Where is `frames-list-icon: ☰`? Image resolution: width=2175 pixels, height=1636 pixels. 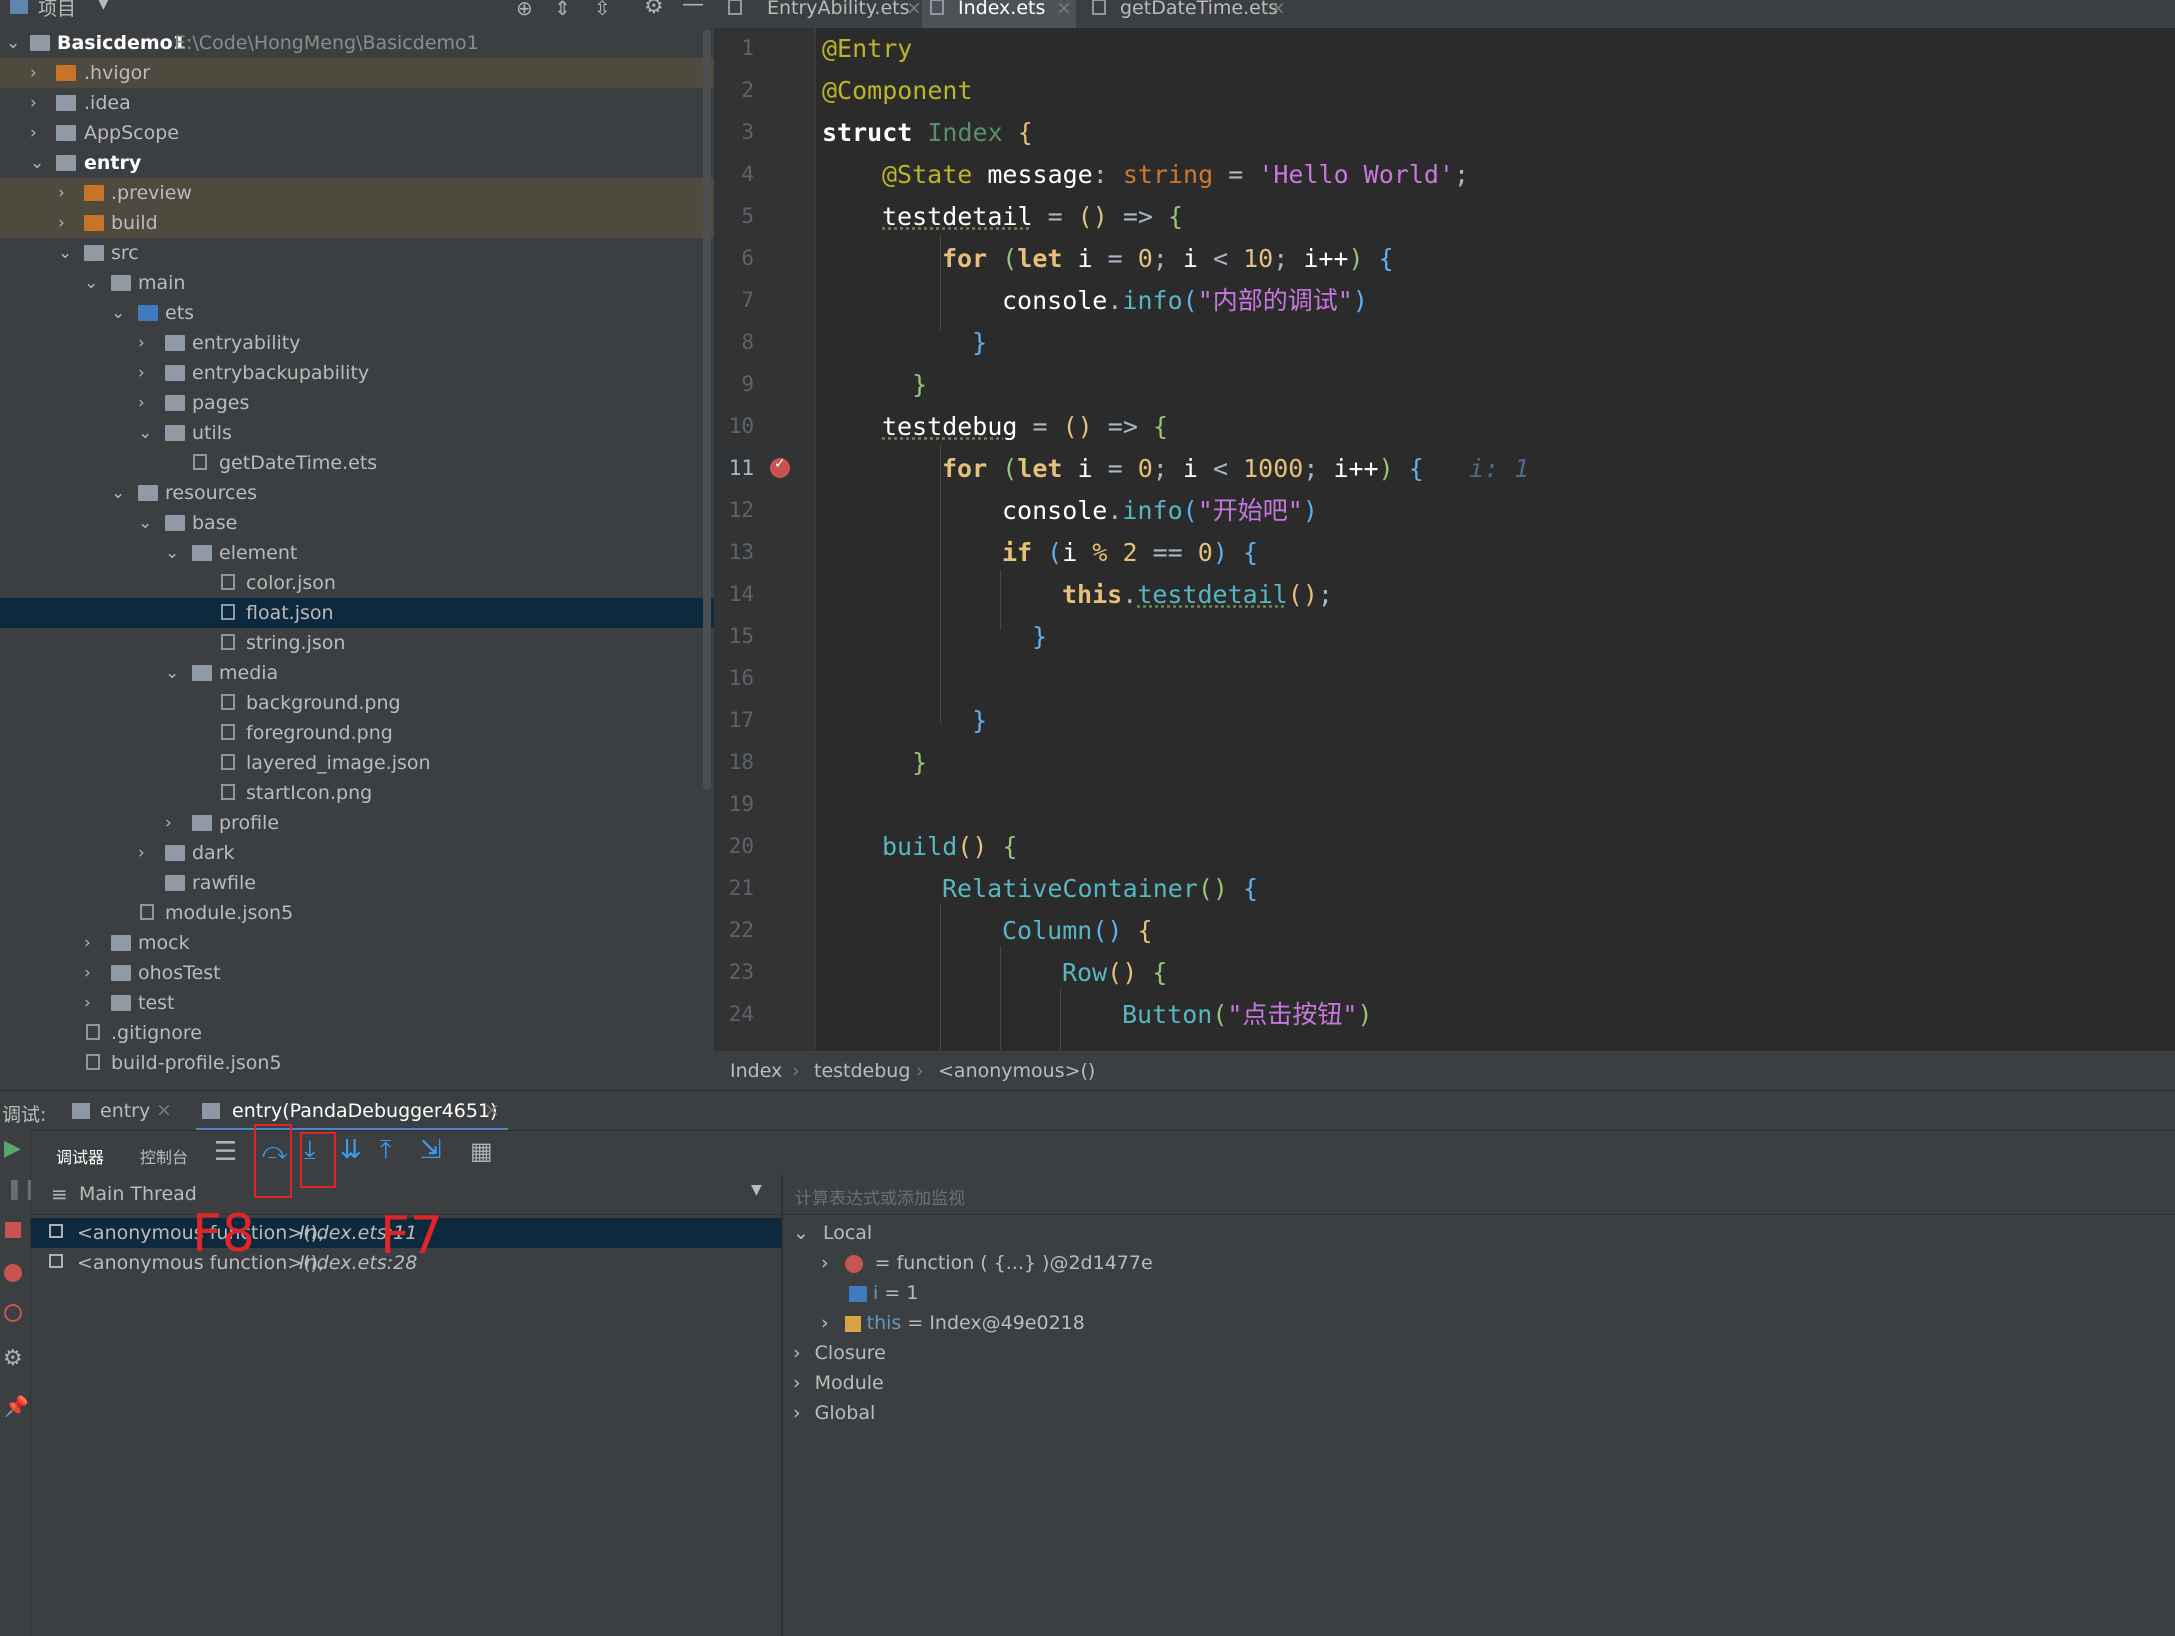
frames-list-icon: ☰ is located at coordinates (225, 1152).